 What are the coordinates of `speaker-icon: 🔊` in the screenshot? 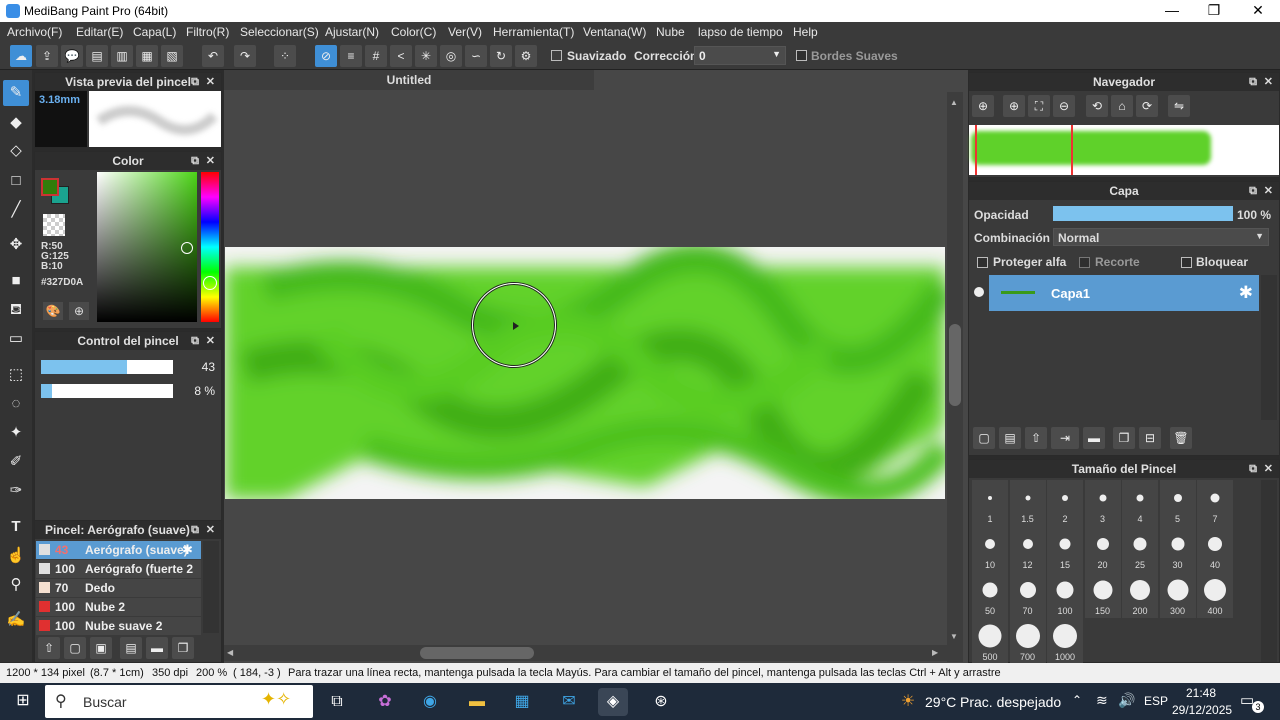 It's located at (1126, 700).